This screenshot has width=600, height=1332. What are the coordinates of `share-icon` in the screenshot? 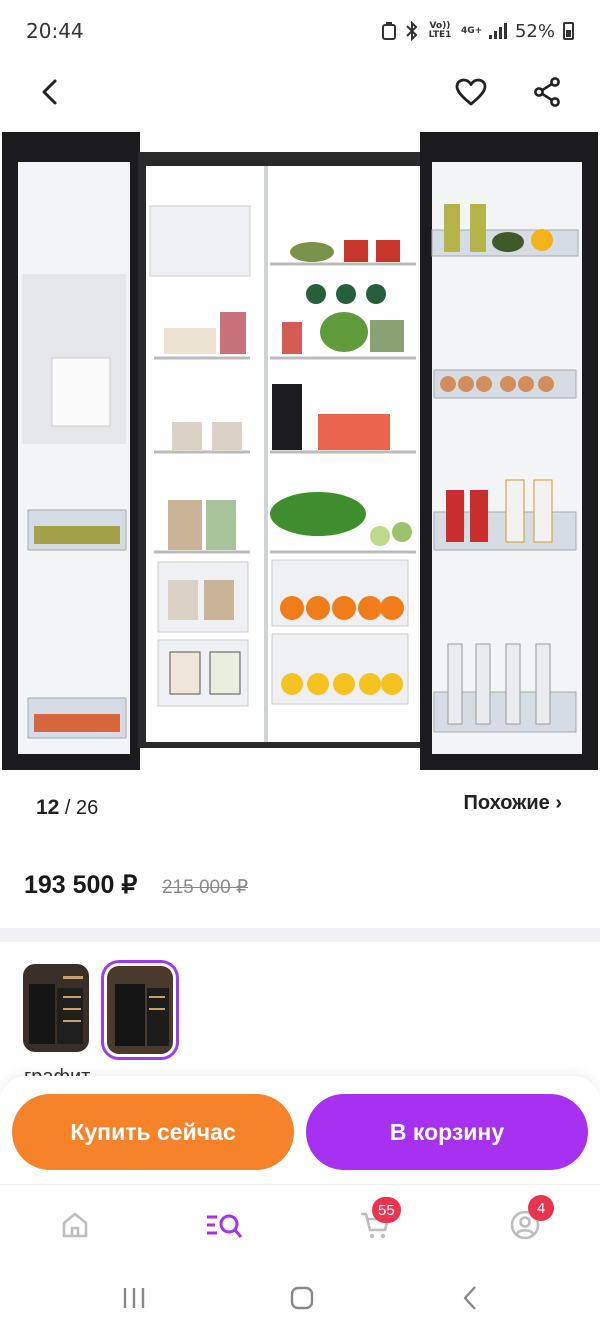 It's located at (547, 92).